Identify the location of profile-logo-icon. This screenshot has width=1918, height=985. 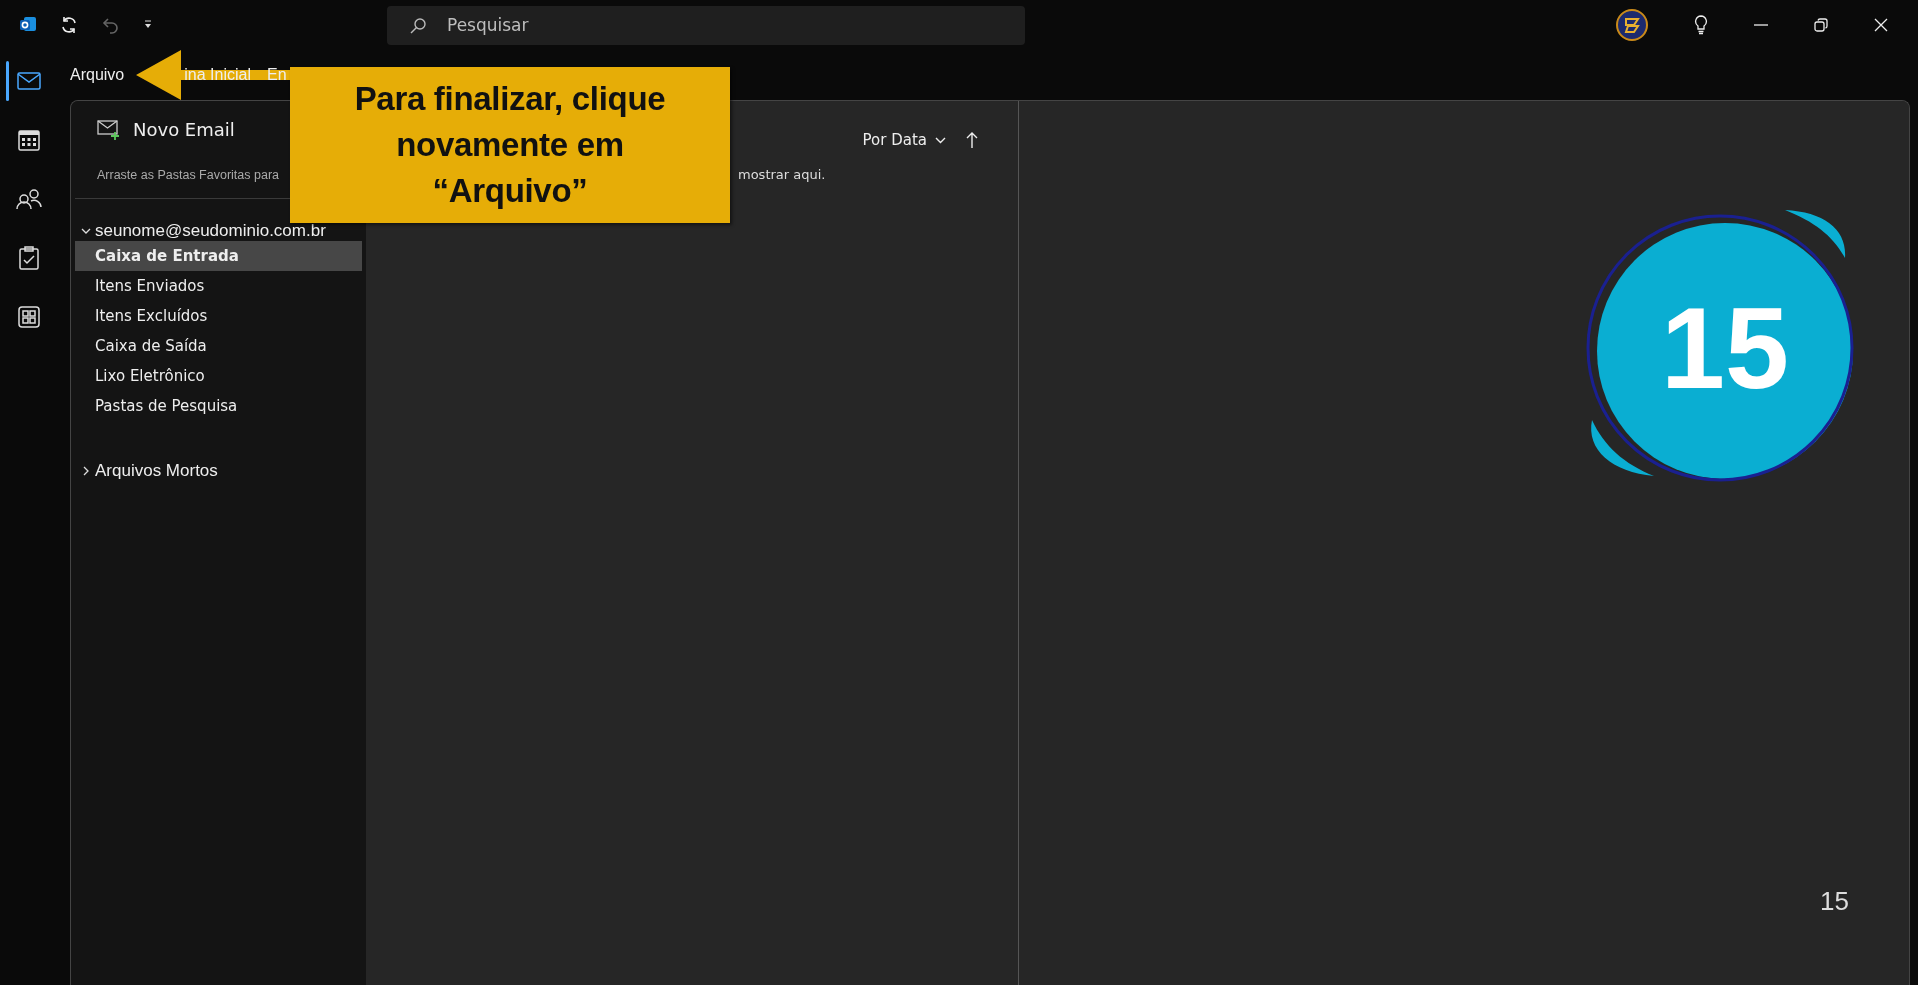
(1632, 25).